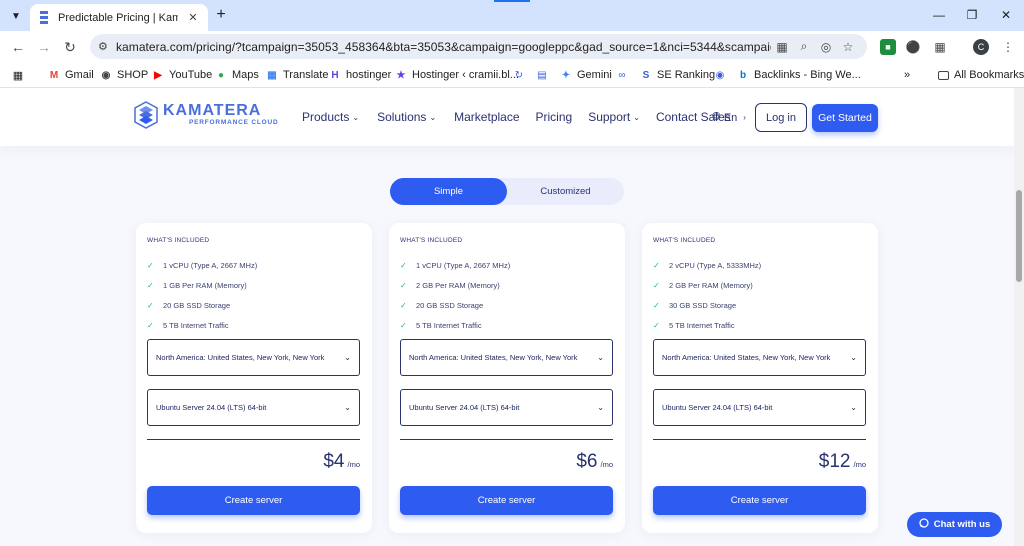  Describe the element at coordinates (70, 47) in the screenshot. I see `reload-icon: ↻` at that location.